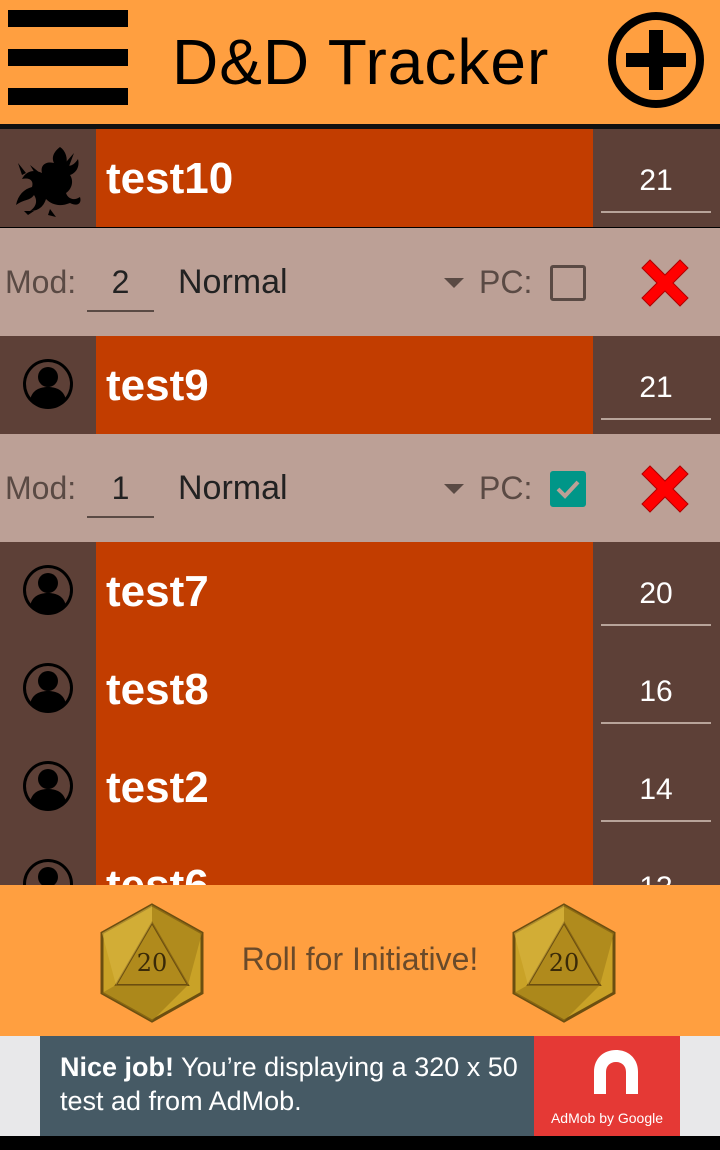  I want to click on mod-input: 2, so click(120, 285).